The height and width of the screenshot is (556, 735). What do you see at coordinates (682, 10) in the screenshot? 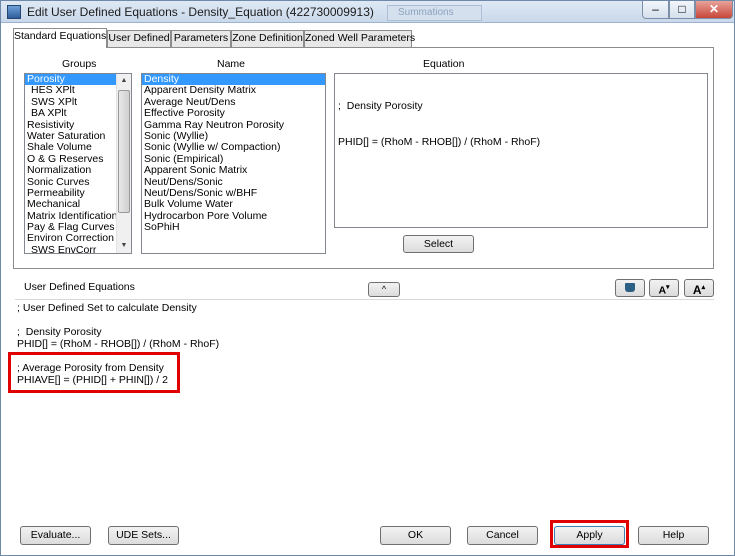
I see `maximize-button: □` at bounding box center [682, 10].